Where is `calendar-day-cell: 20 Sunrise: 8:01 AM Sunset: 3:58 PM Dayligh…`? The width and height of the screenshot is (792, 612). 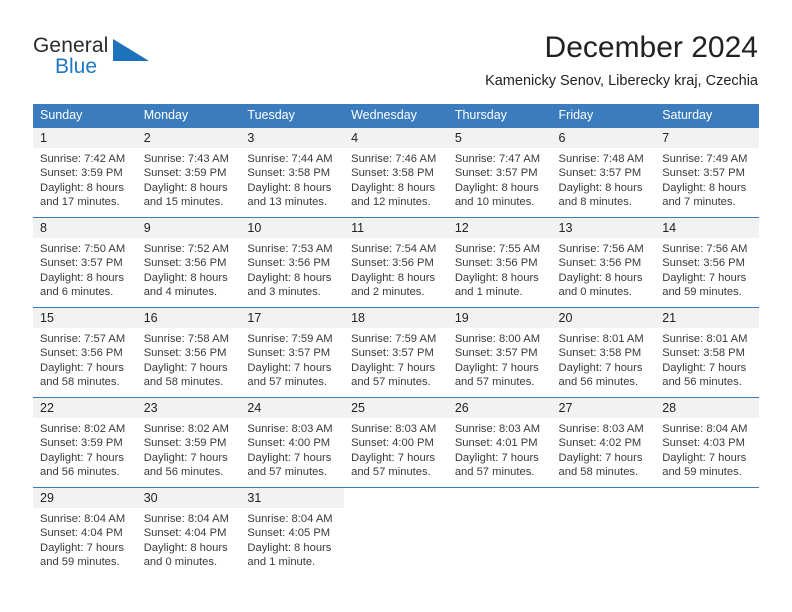
calendar-day-cell: 20 Sunrise: 8:01 AM Sunset: 3:58 PM Dayligh… is located at coordinates (603, 352).